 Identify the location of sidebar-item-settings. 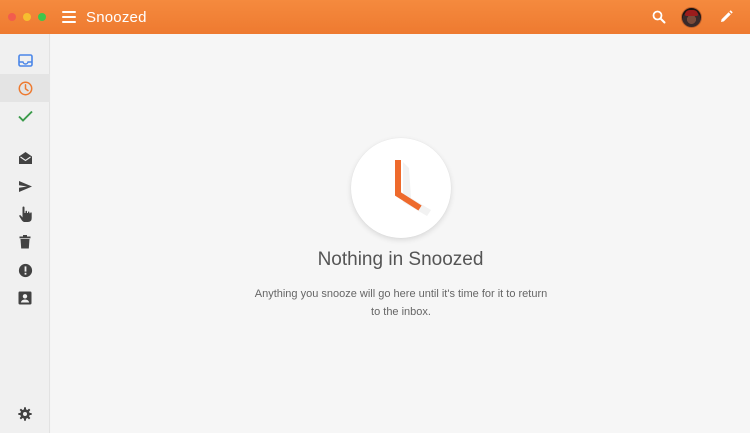
(25, 414).